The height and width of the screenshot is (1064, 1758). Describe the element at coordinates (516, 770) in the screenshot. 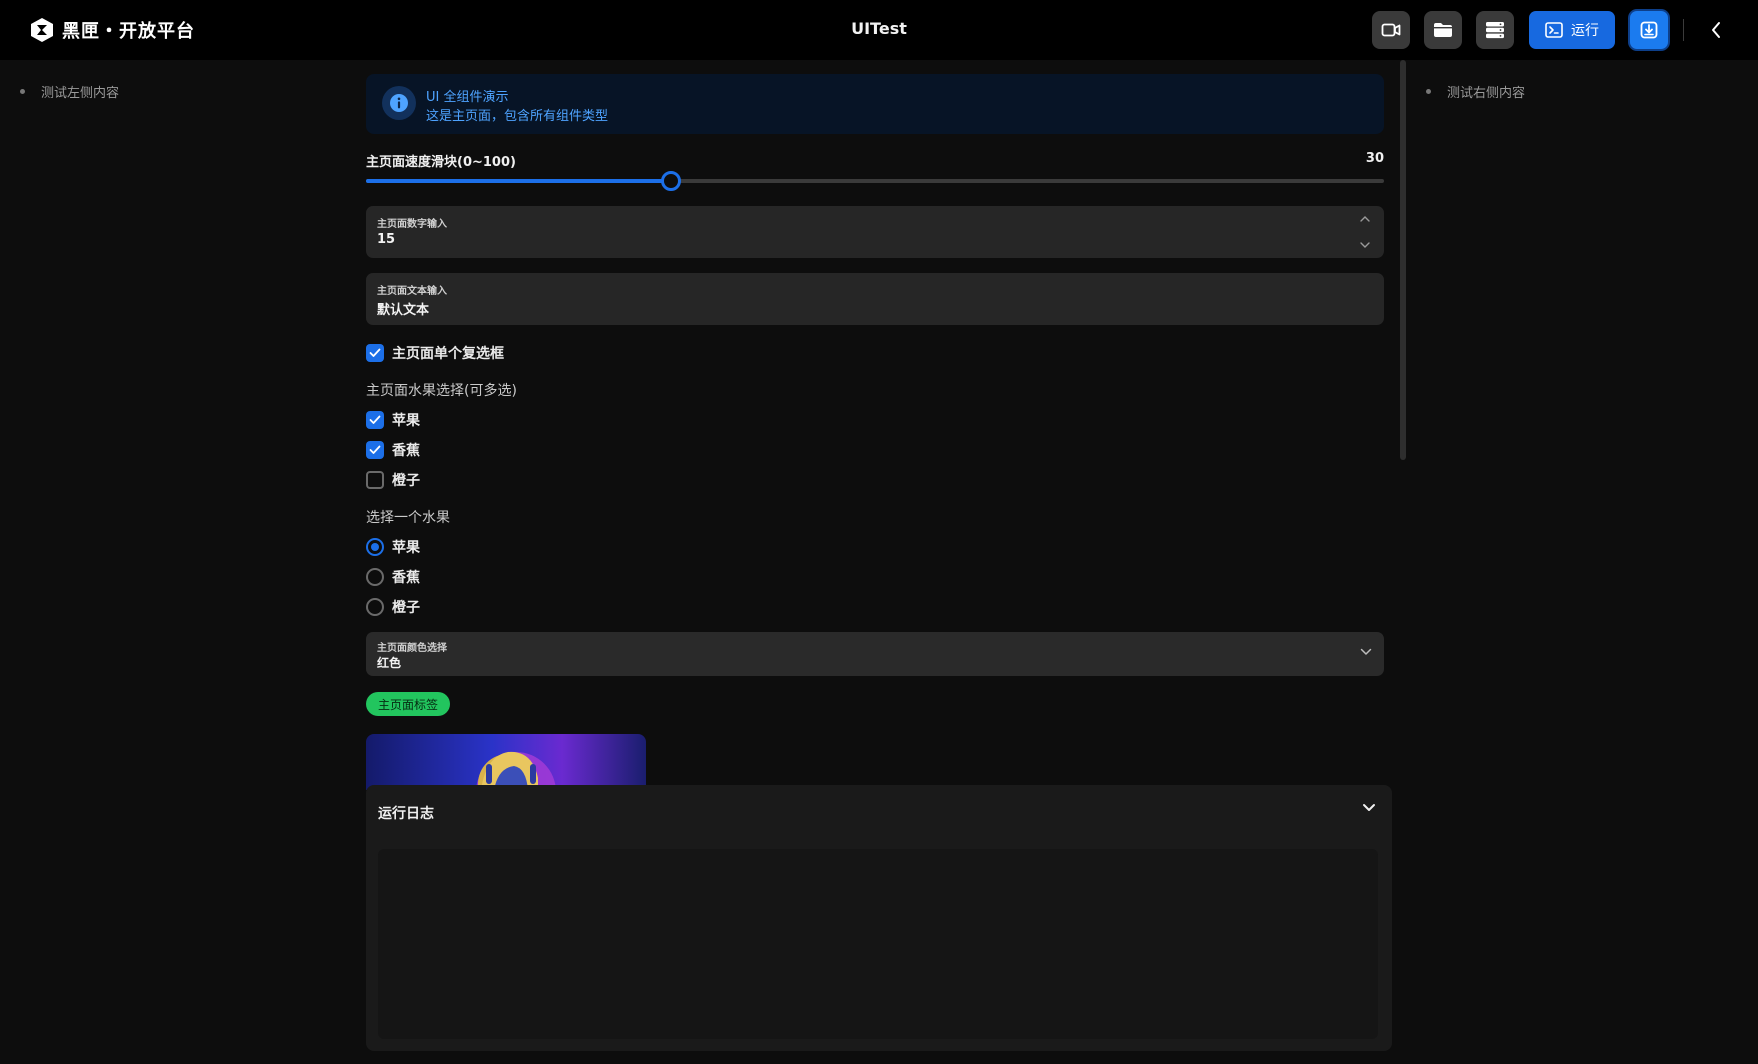

I see `avatar-illustration-icon` at that location.